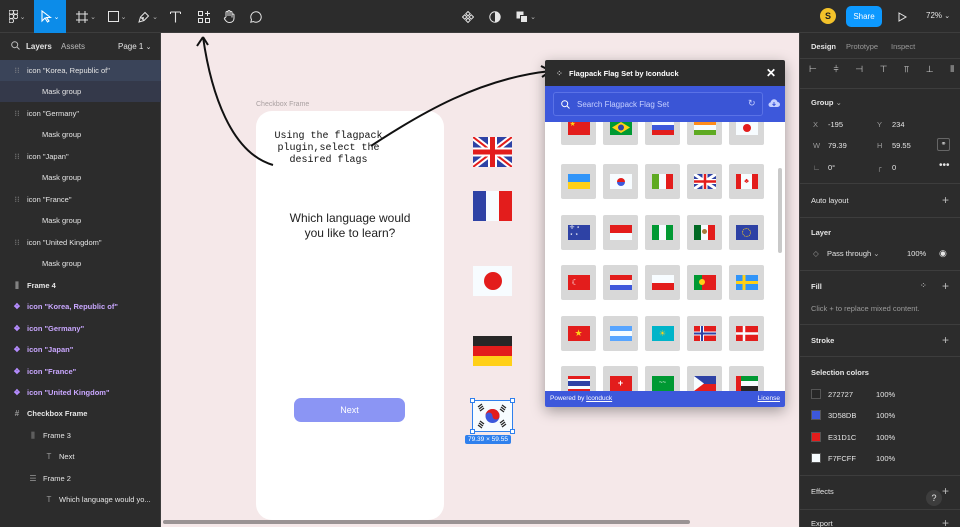 Image resolution: width=960 pixels, height=527 pixels. I want to click on flag-cell-thailand, so click(578, 378).